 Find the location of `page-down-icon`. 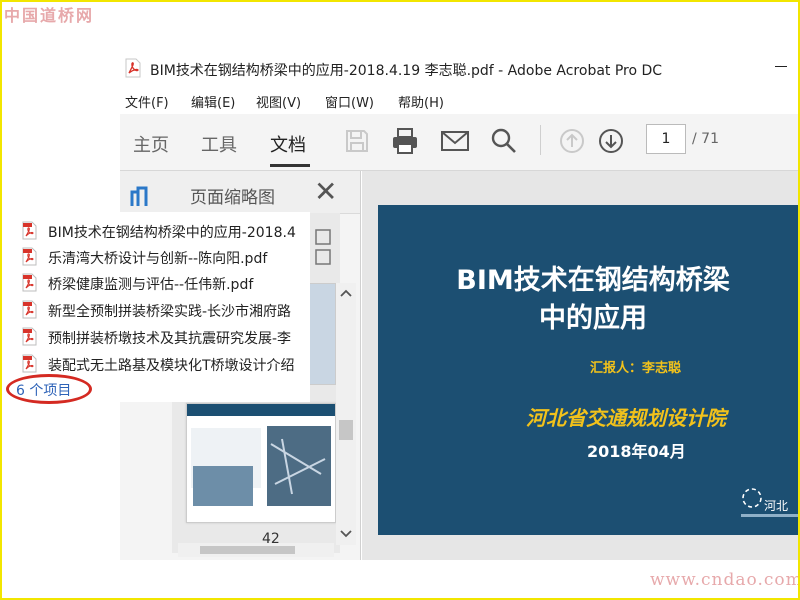

page-down-icon is located at coordinates (611, 141).